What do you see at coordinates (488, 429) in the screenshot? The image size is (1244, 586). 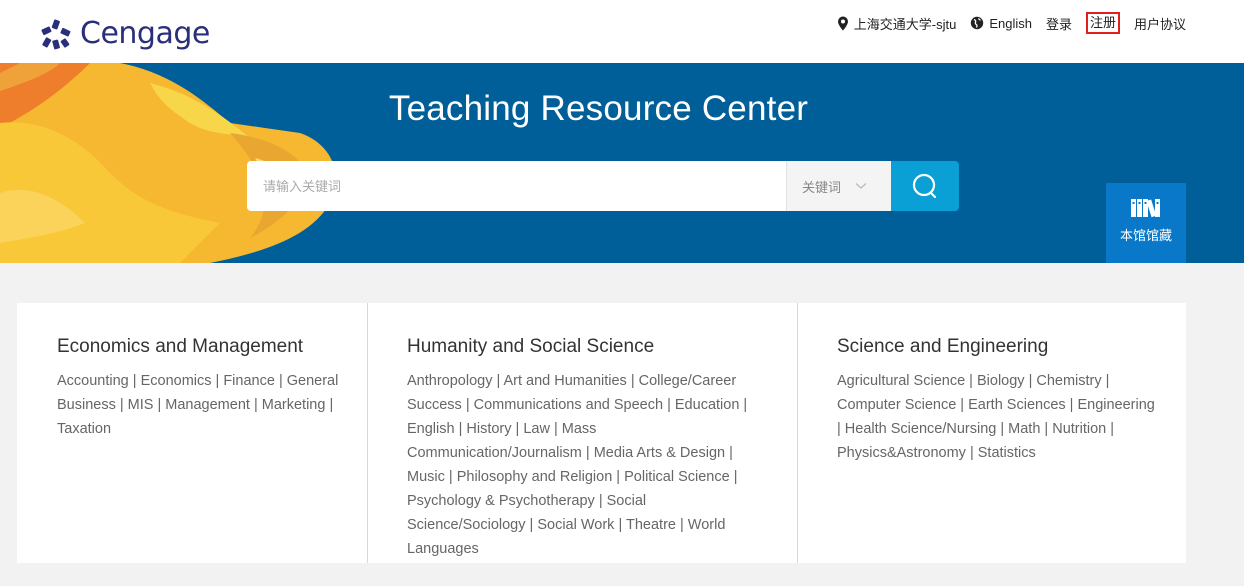 I see `subject-link: History` at bounding box center [488, 429].